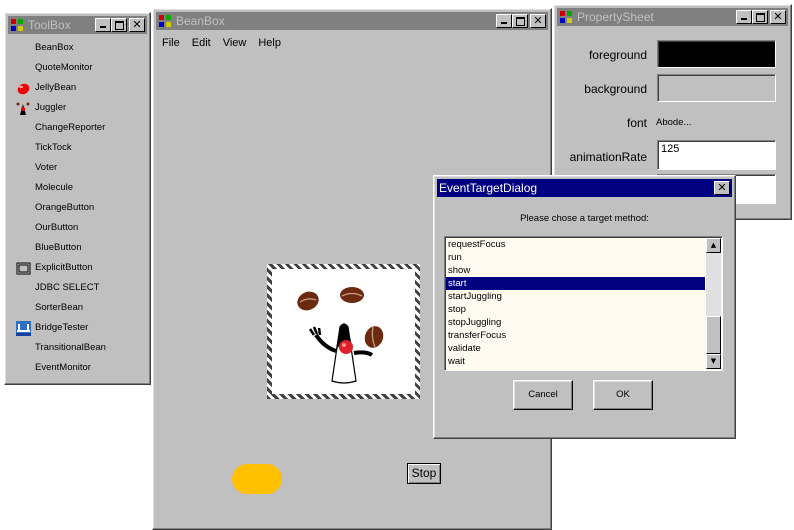 This screenshot has width=794, height=530. I want to click on scroll-up-button: ▲, so click(713, 245).